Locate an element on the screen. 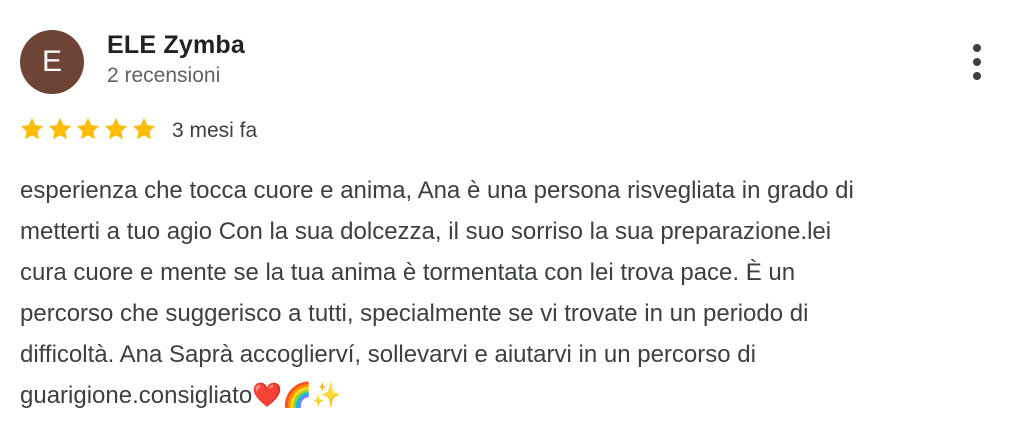  more-options-button is located at coordinates (977, 62).